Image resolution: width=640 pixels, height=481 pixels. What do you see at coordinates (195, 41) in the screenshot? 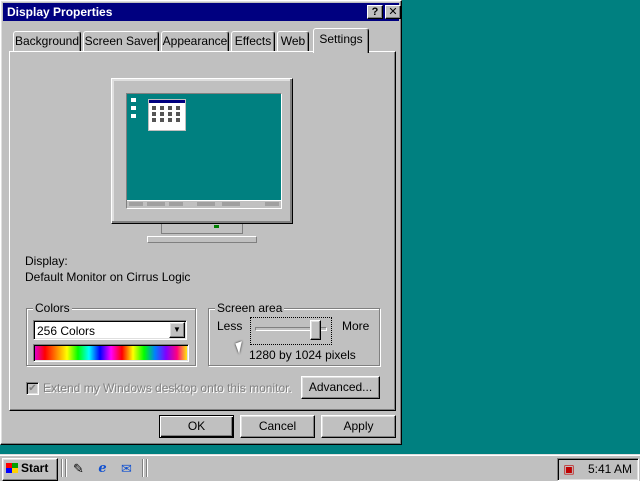
I see `tab-appearance: Appearance` at bounding box center [195, 41].